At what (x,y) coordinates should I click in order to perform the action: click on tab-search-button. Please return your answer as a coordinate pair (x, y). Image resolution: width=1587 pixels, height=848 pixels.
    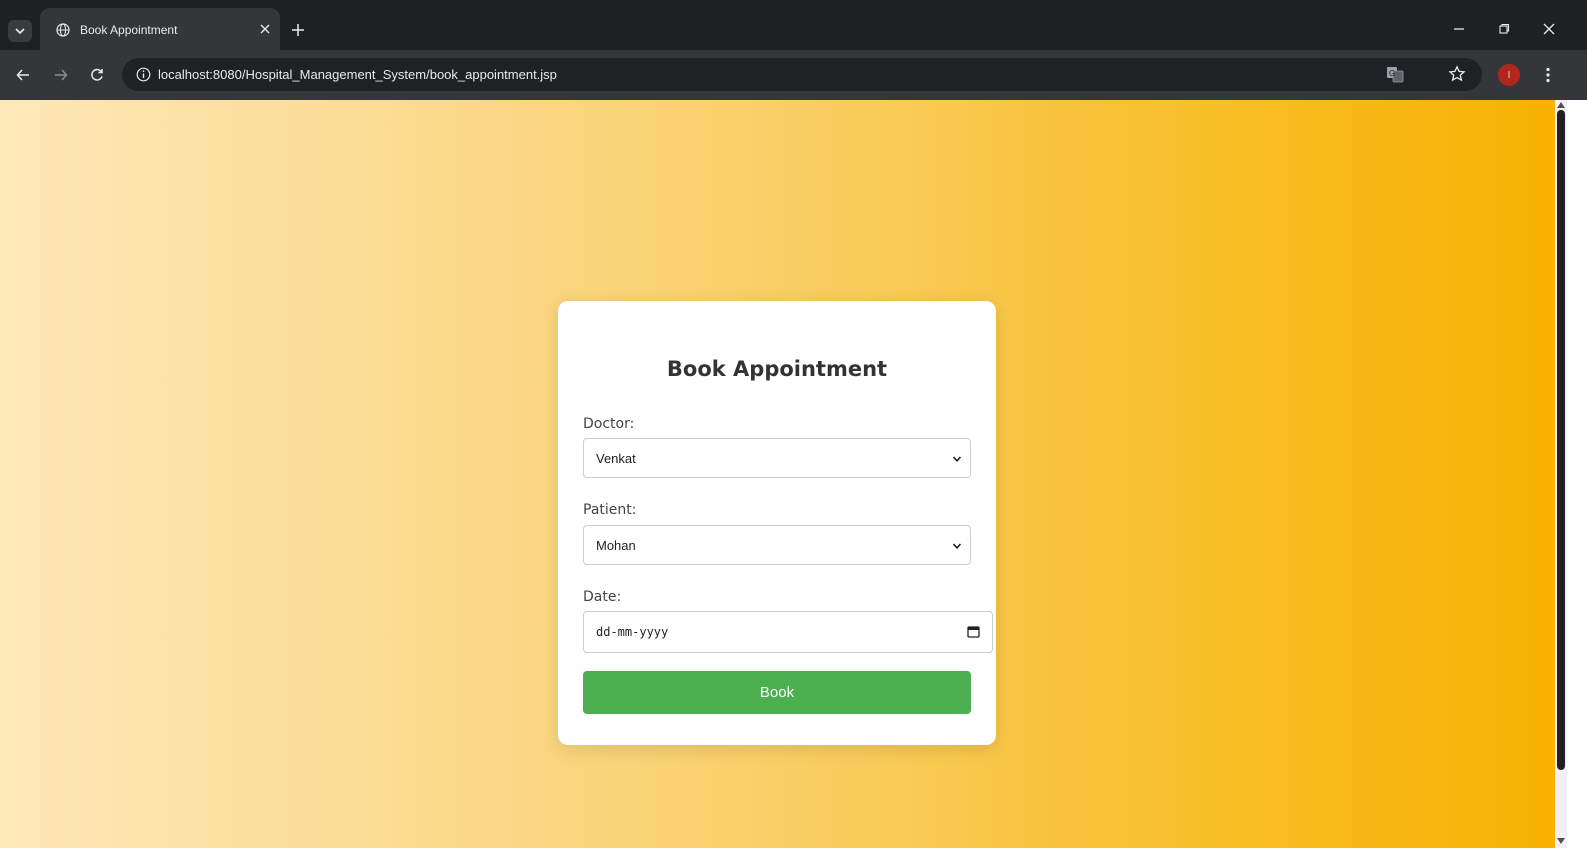
    Looking at the image, I should click on (20, 31).